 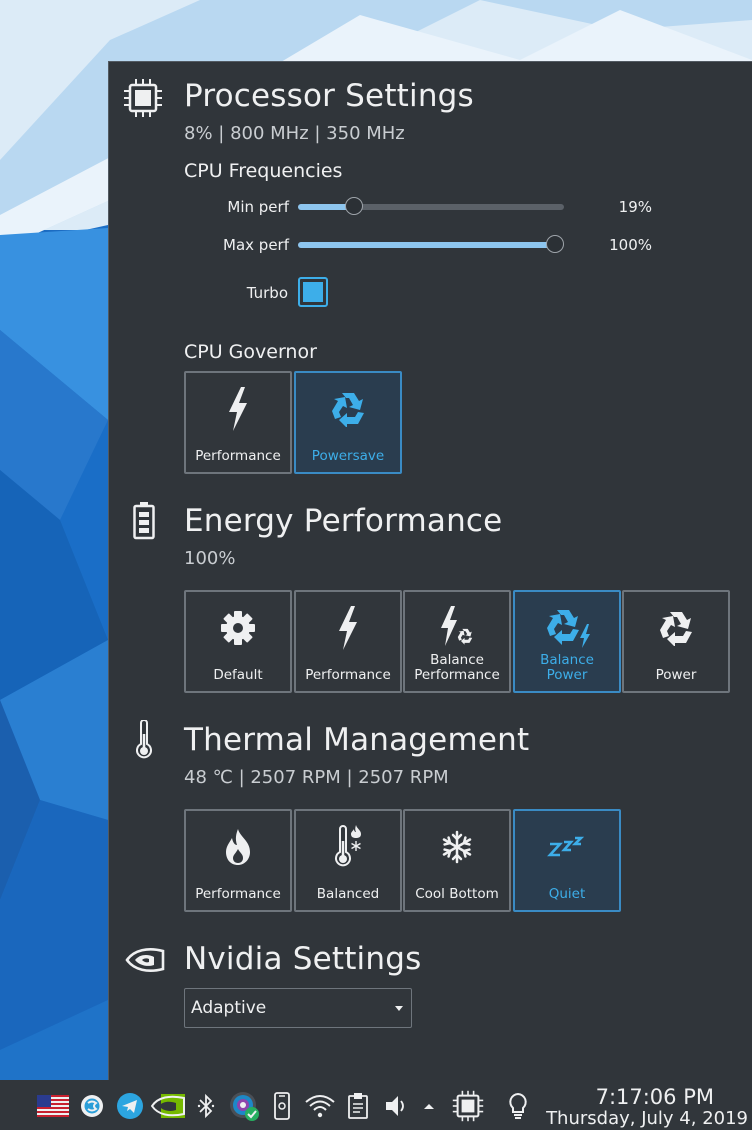 What do you see at coordinates (329, 96) in the screenshot?
I see `processor-title: Processor Settings` at bounding box center [329, 96].